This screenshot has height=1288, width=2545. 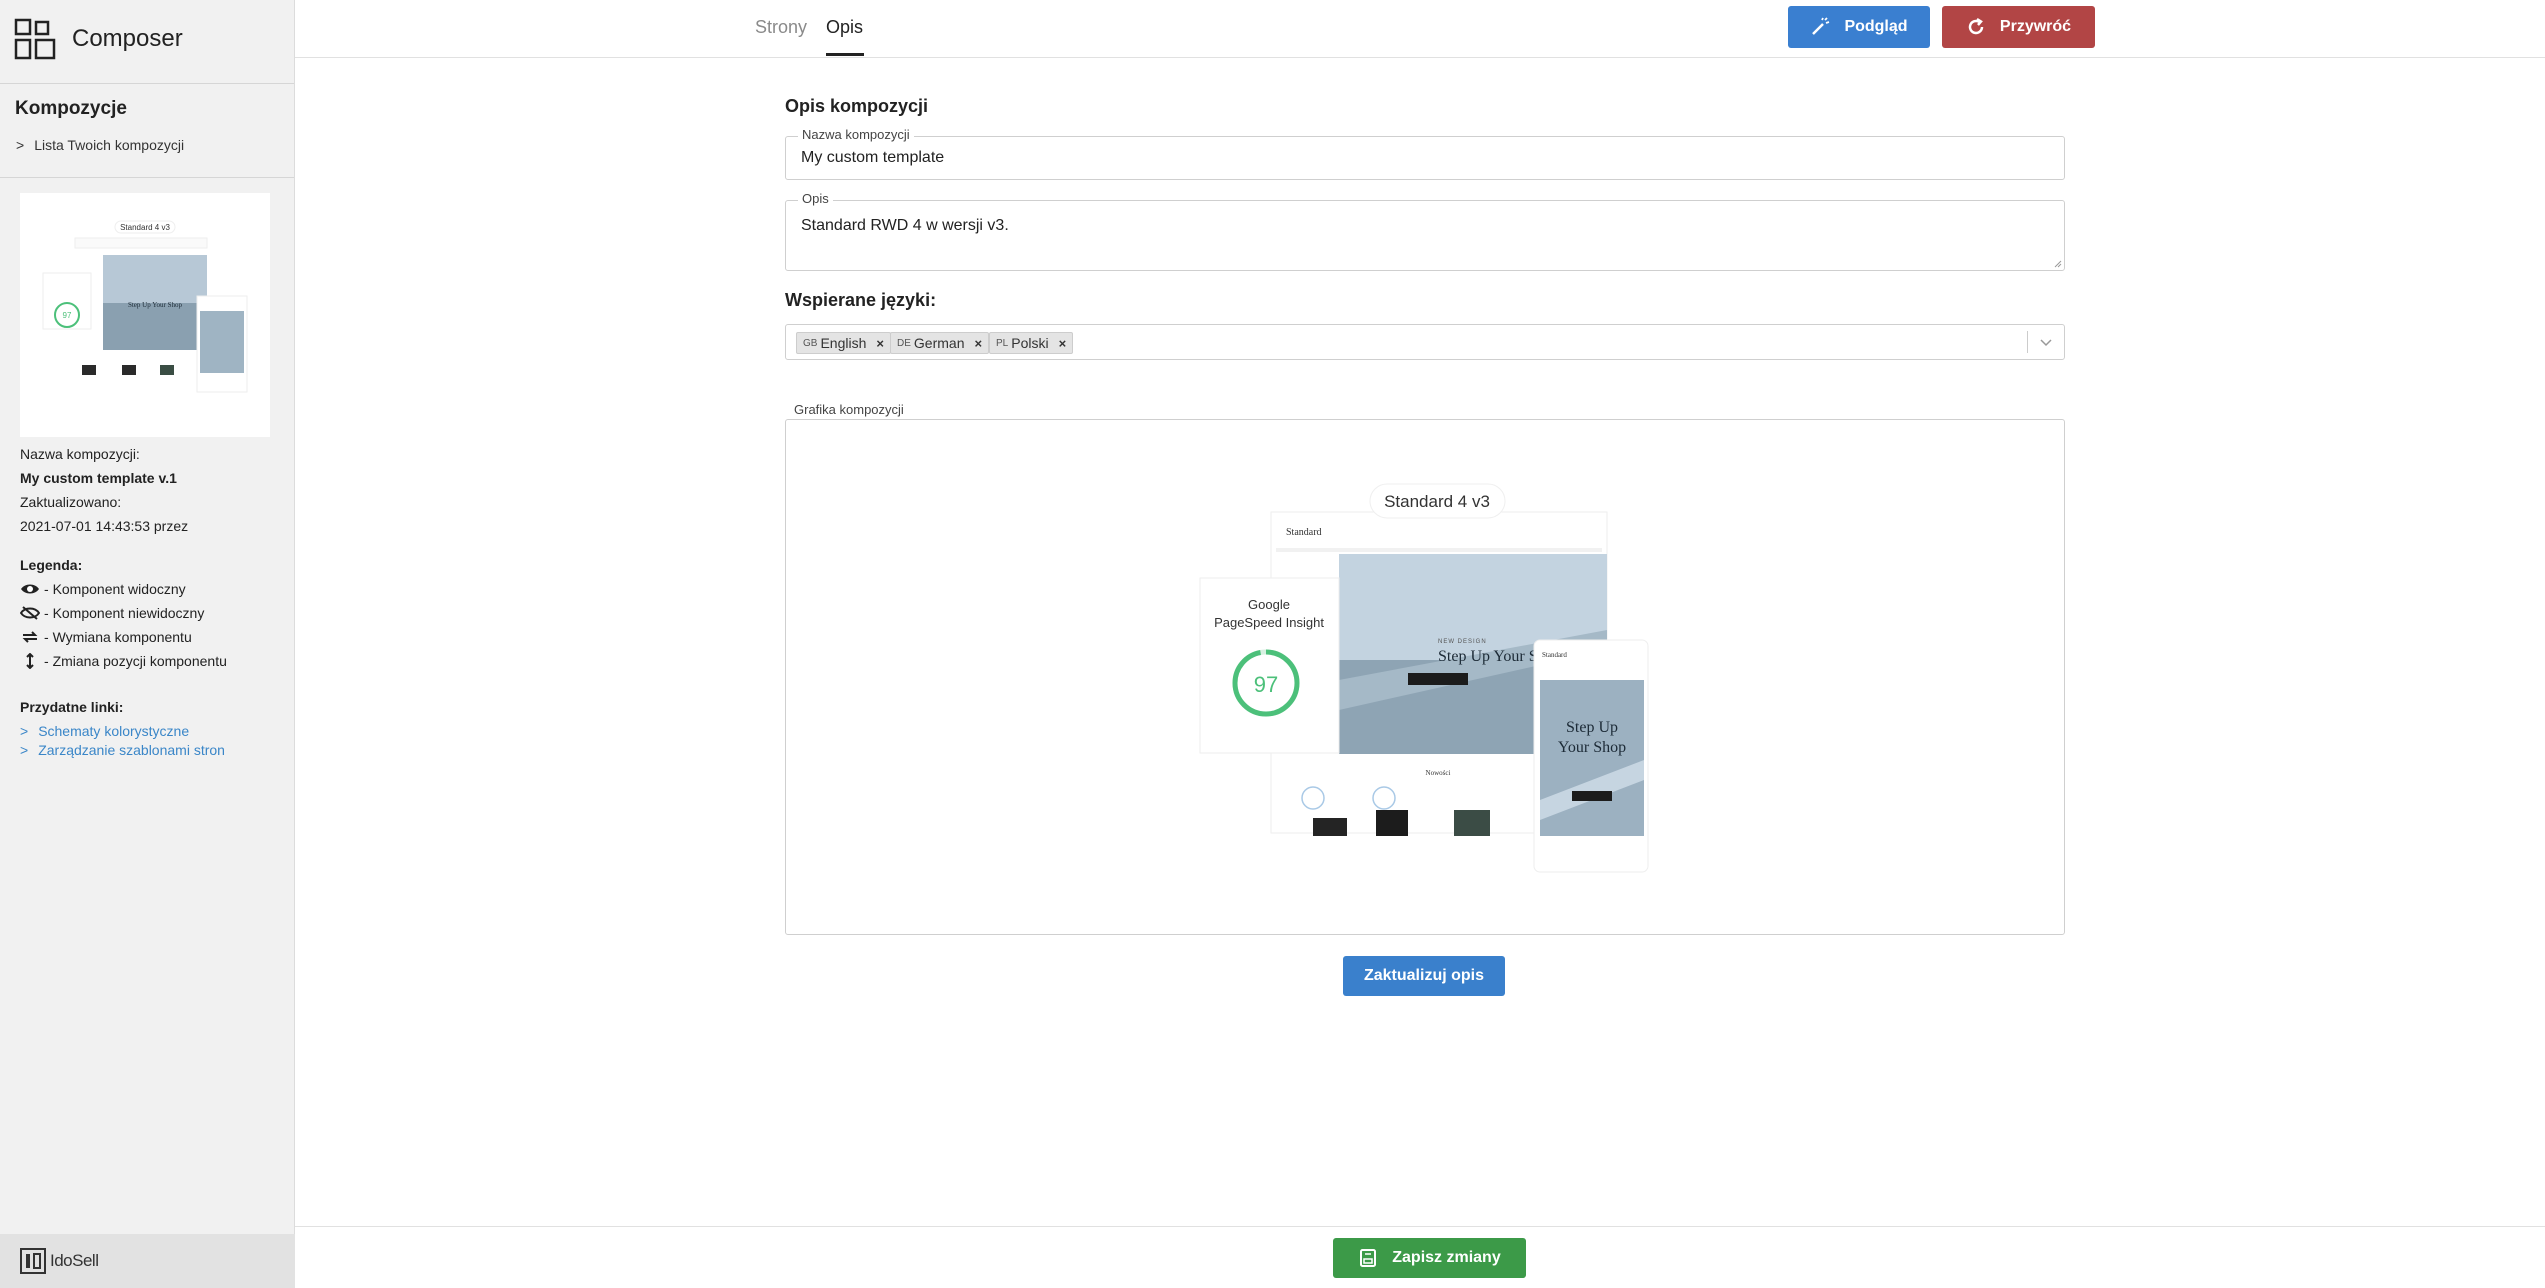 What do you see at coordinates (873, 157) in the screenshot?
I see `name-field-value: My custom template` at bounding box center [873, 157].